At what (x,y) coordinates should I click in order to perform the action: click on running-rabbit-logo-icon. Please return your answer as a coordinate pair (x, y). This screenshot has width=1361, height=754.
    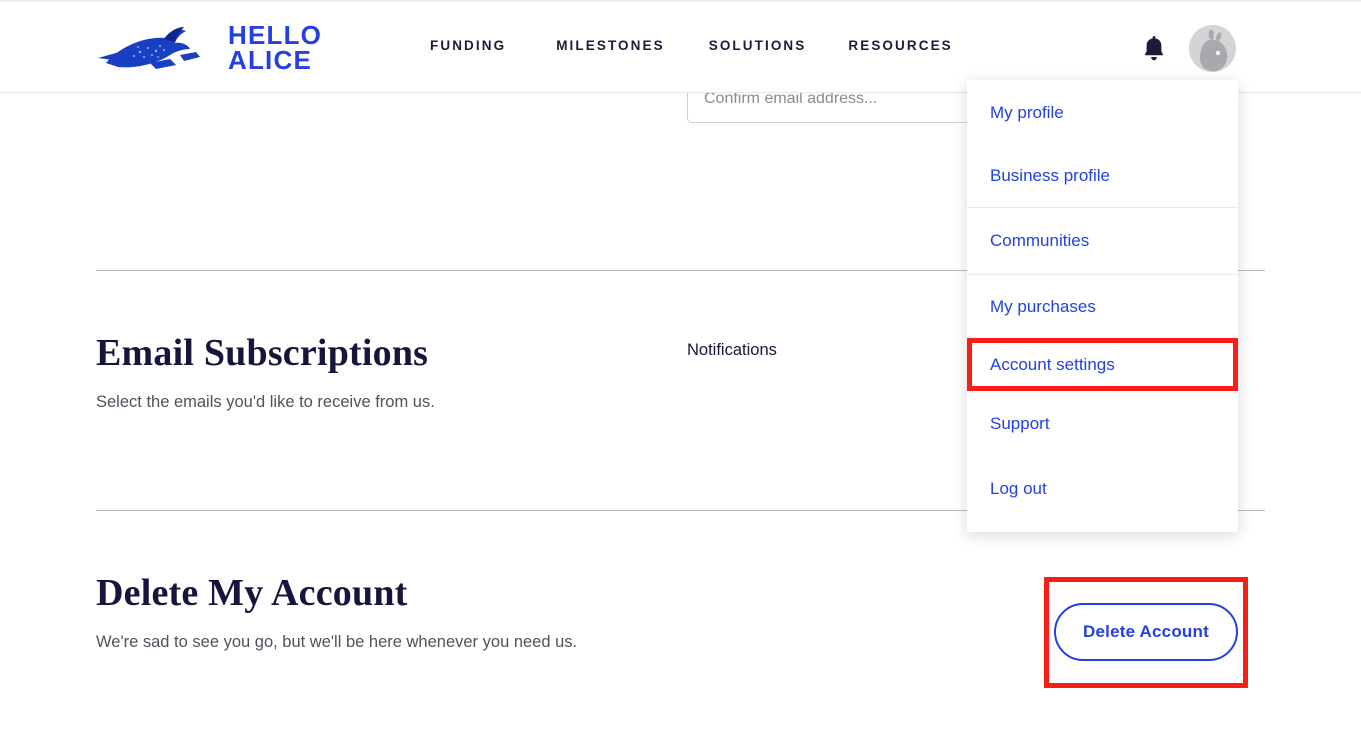
    Looking at the image, I should click on (149, 48).